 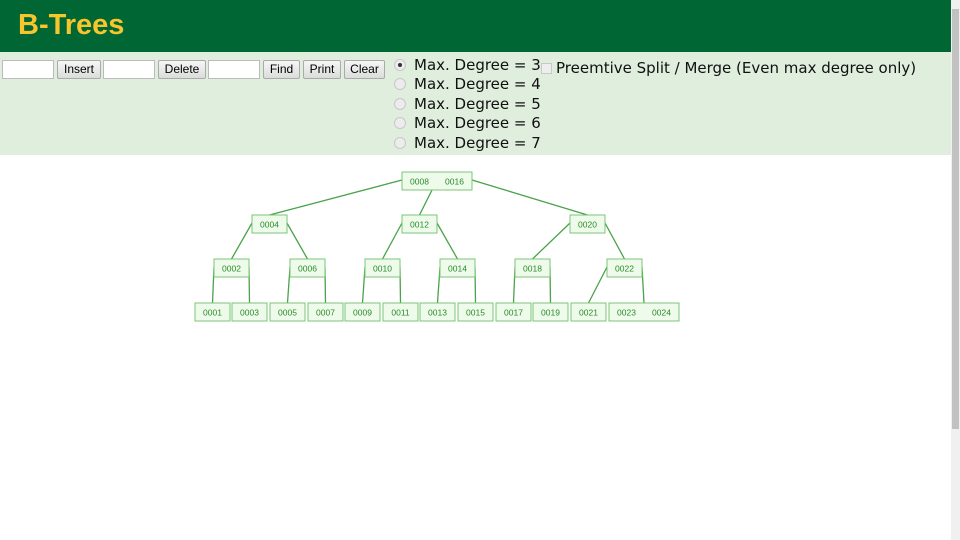 I want to click on degree-label: Max. Degree = 5, so click(x=477, y=103).